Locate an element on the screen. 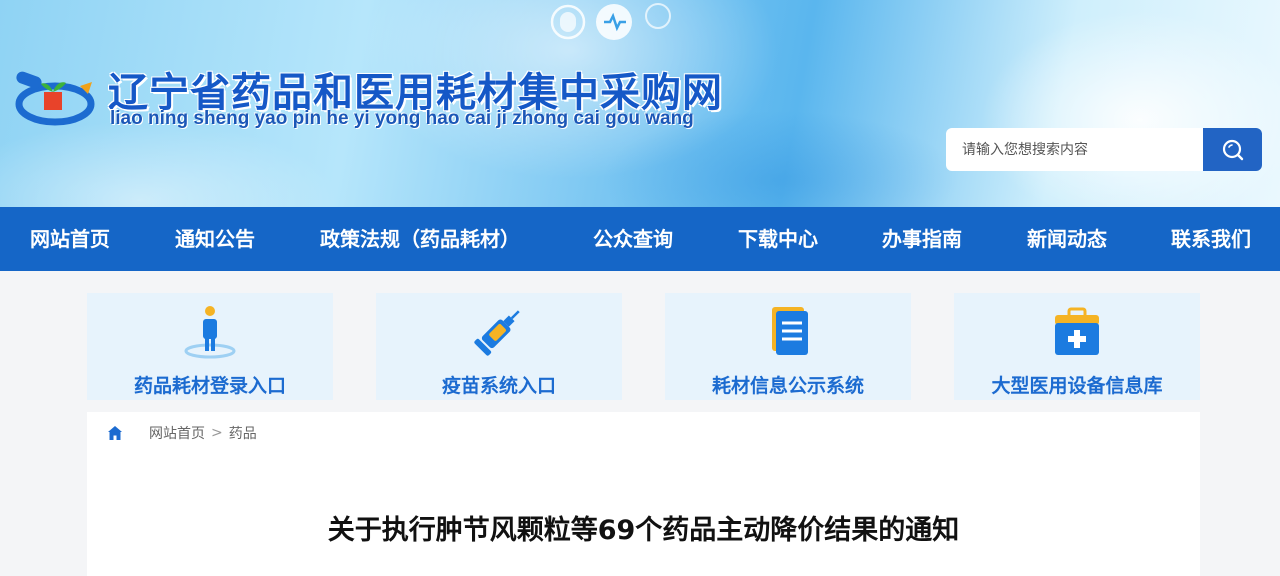  quick-entry-equipment: 大型医用设备信息库 is located at coordinates (1077, 346).